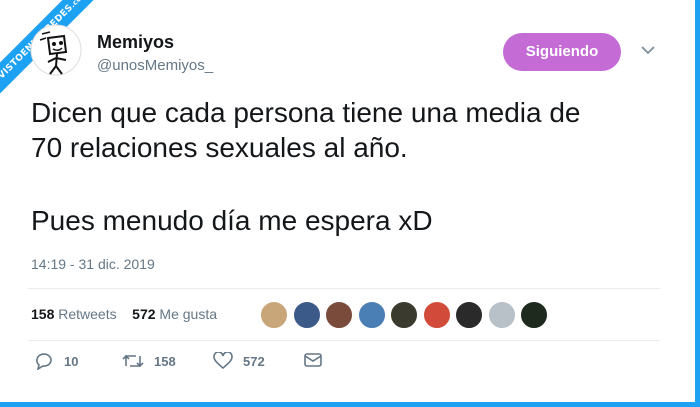 This screenshot has width=700, height=407. What do you see at coordinates (43, 314) in the screenshot?
I see `retweets-count: 158` at bounding box center [43, 314].